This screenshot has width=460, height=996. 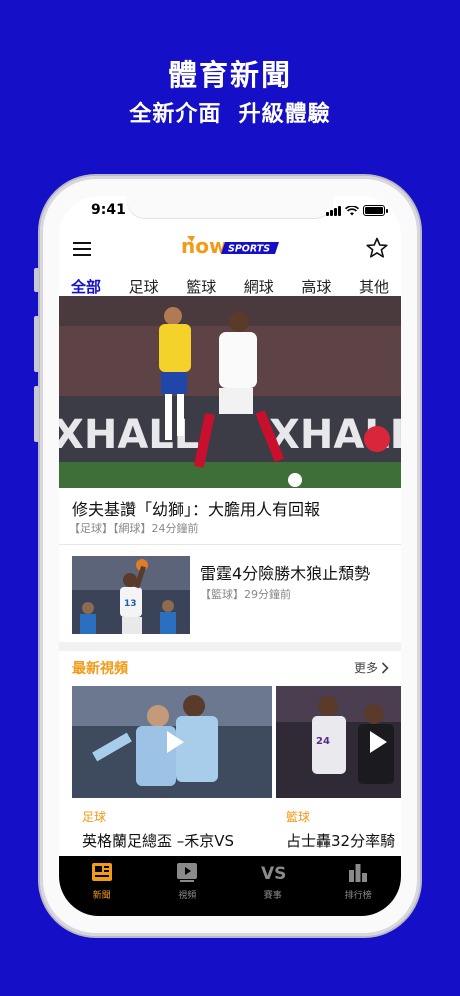 I want to click on star-icon, so click(x=377, y=248).